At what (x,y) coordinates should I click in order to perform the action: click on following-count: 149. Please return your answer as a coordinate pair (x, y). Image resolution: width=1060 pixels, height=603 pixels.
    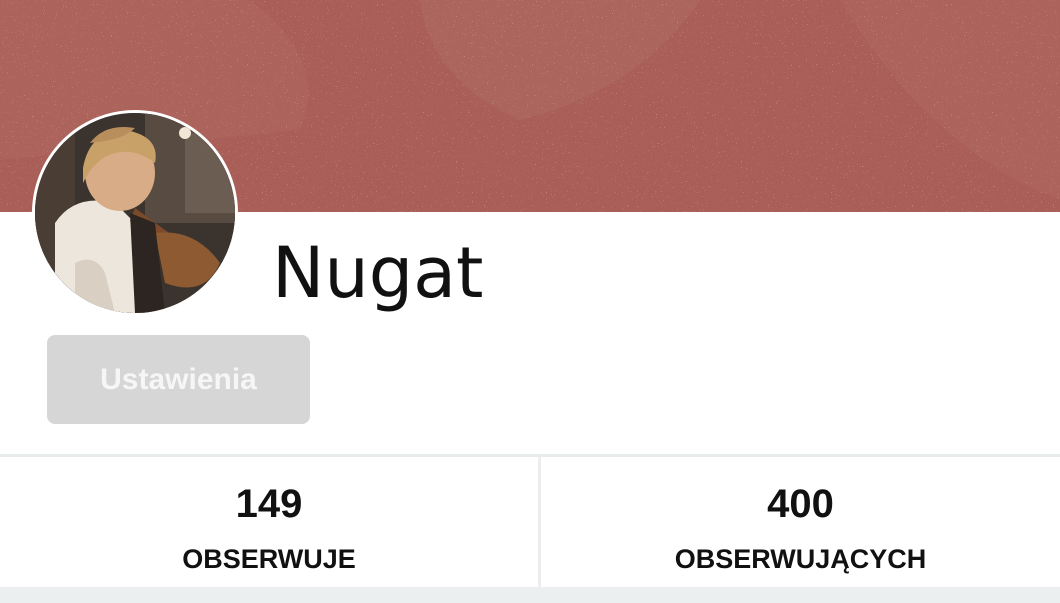
    Looking at the image, I should click on (269, 504).